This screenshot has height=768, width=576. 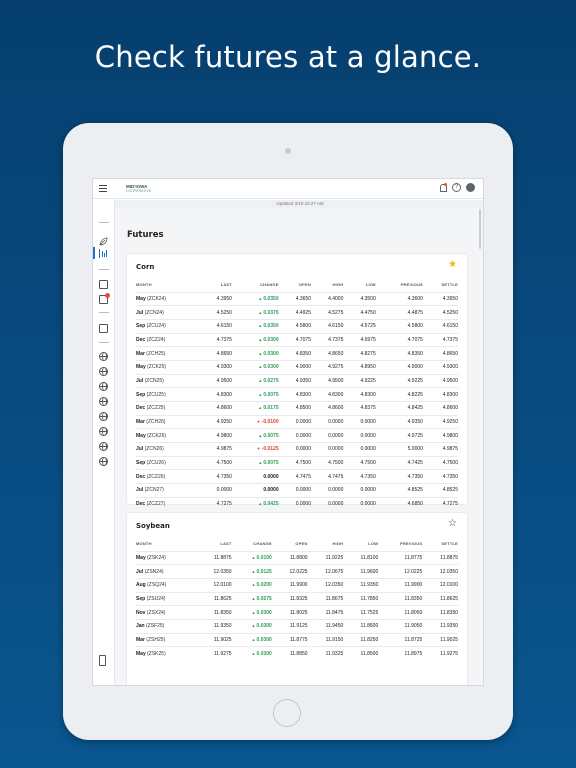 I want to click on open-cell: 4.8300, so click(x=294, y=394).